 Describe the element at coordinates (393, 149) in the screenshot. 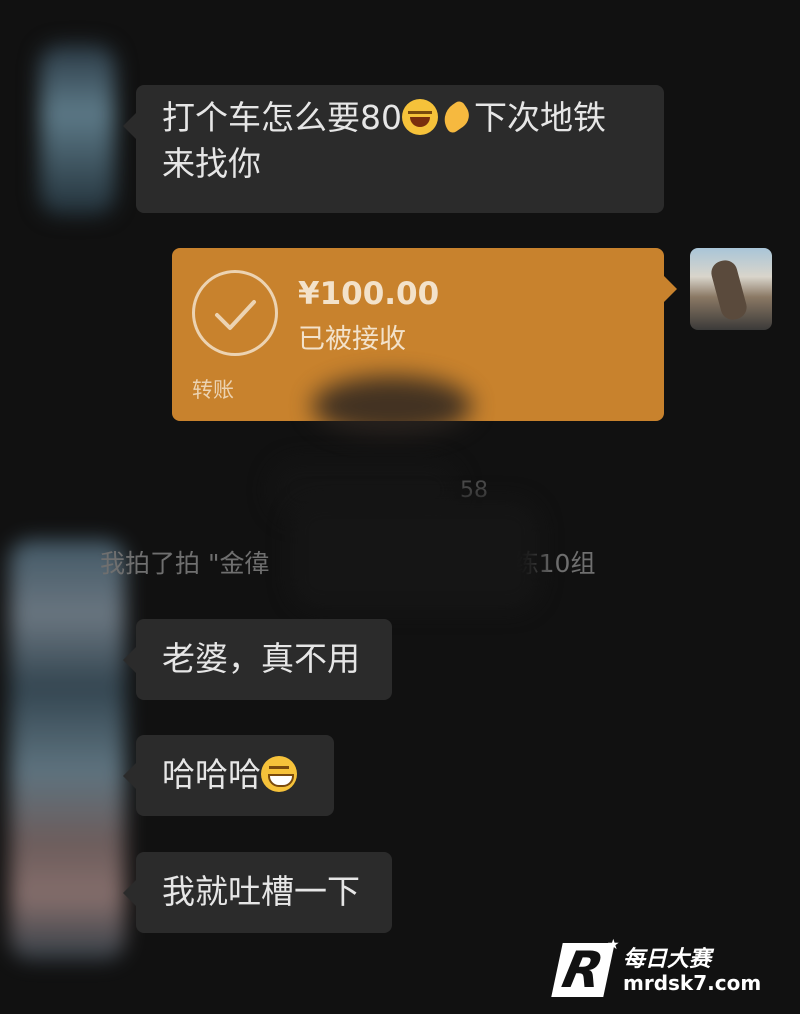

I see `message-bubble-1: 打个车怎么要80 下次地铁来找你` at that location.